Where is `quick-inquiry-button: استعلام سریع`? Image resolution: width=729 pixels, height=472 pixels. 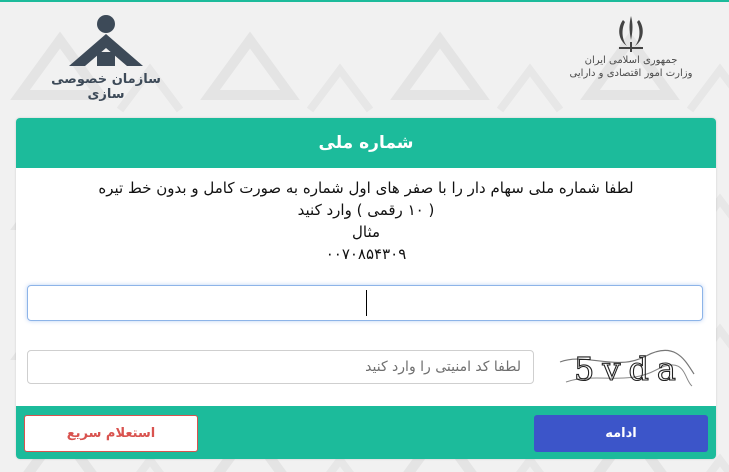
quick-inquiry-button: استعلام سریع is located at coordinates (111, 433).